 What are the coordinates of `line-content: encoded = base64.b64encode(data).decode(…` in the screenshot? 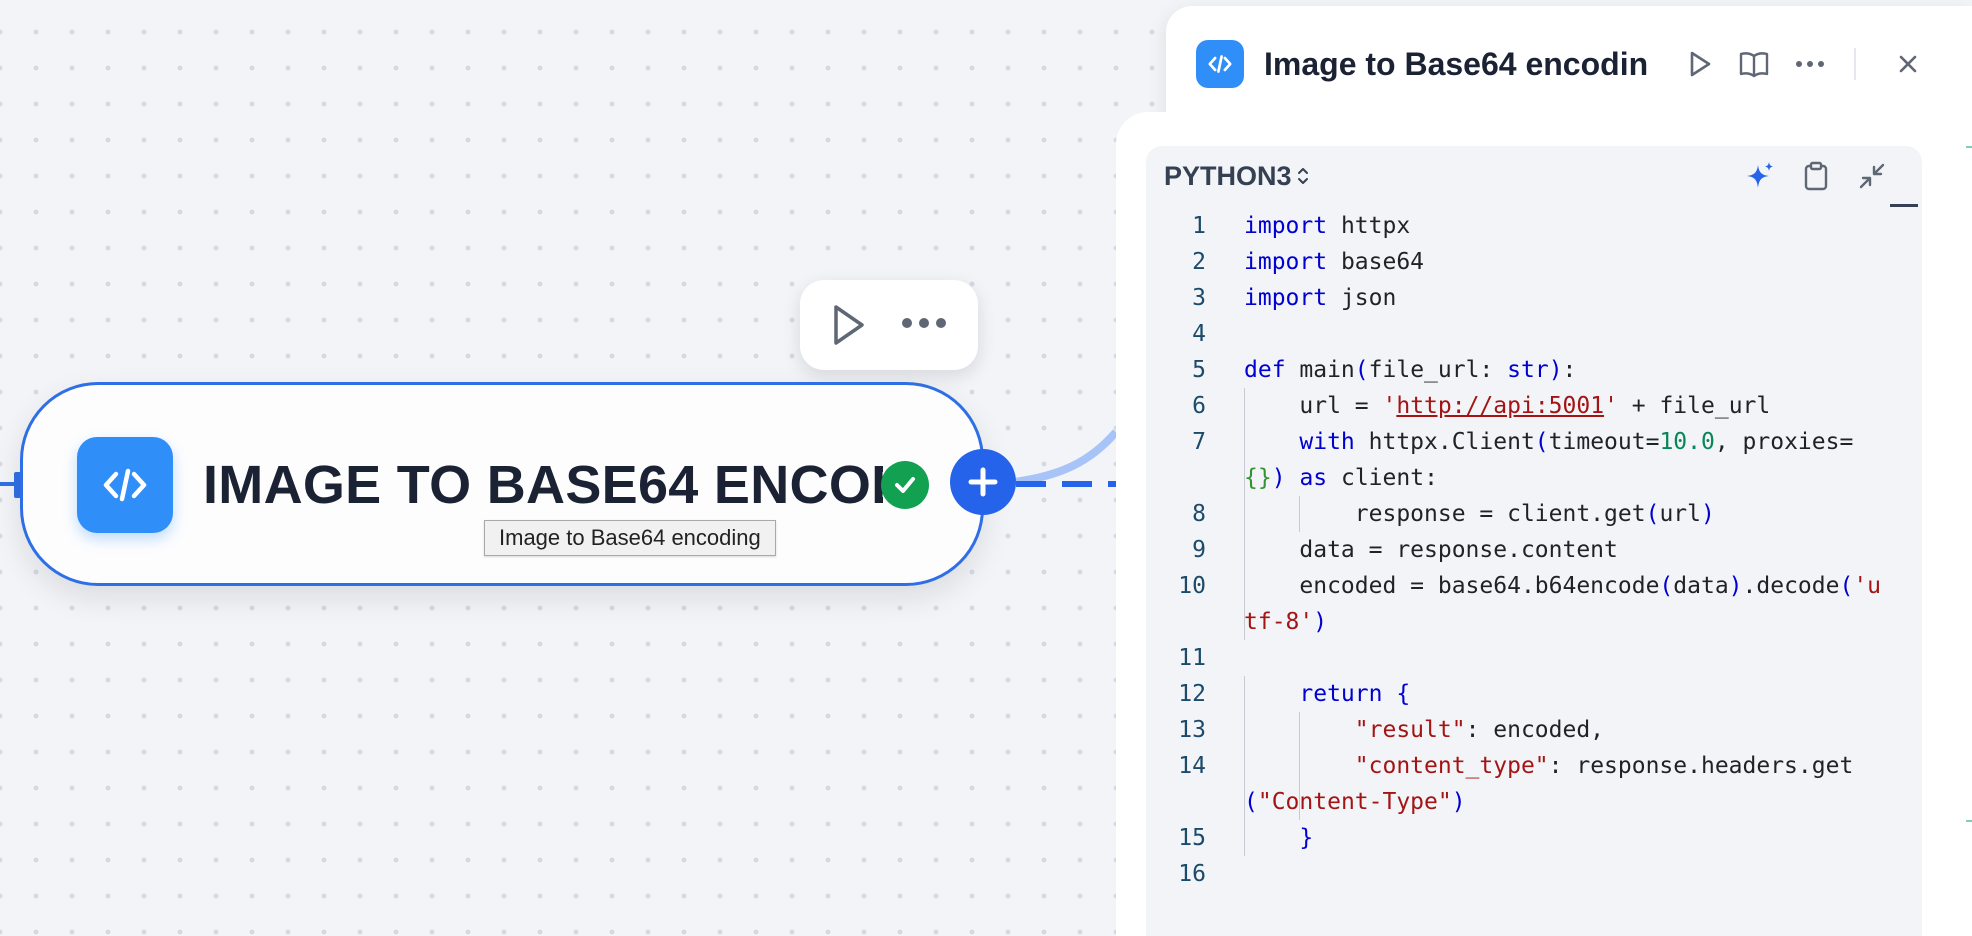 It's located at (1563, 604).